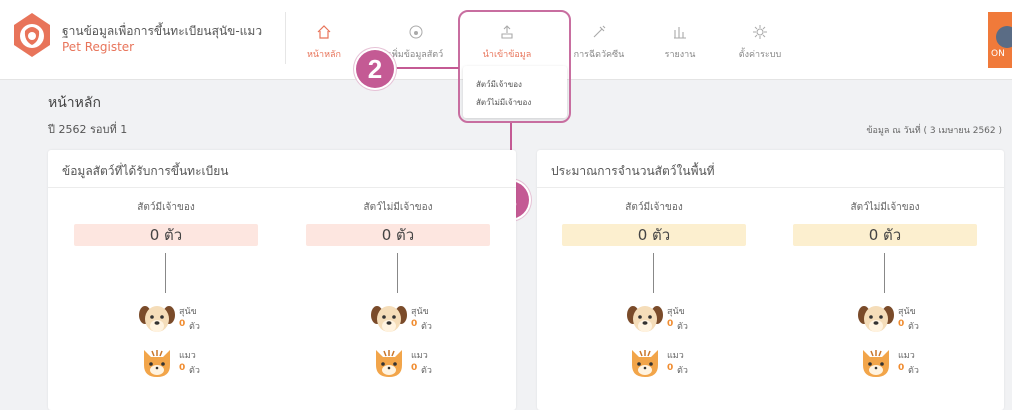  Describe the element at coordinates (145, 171) in the screenshot. I see `card-title: ข้อมูลสัตว์ที่ได้รับการขึ้นทะเบียน` at that location.